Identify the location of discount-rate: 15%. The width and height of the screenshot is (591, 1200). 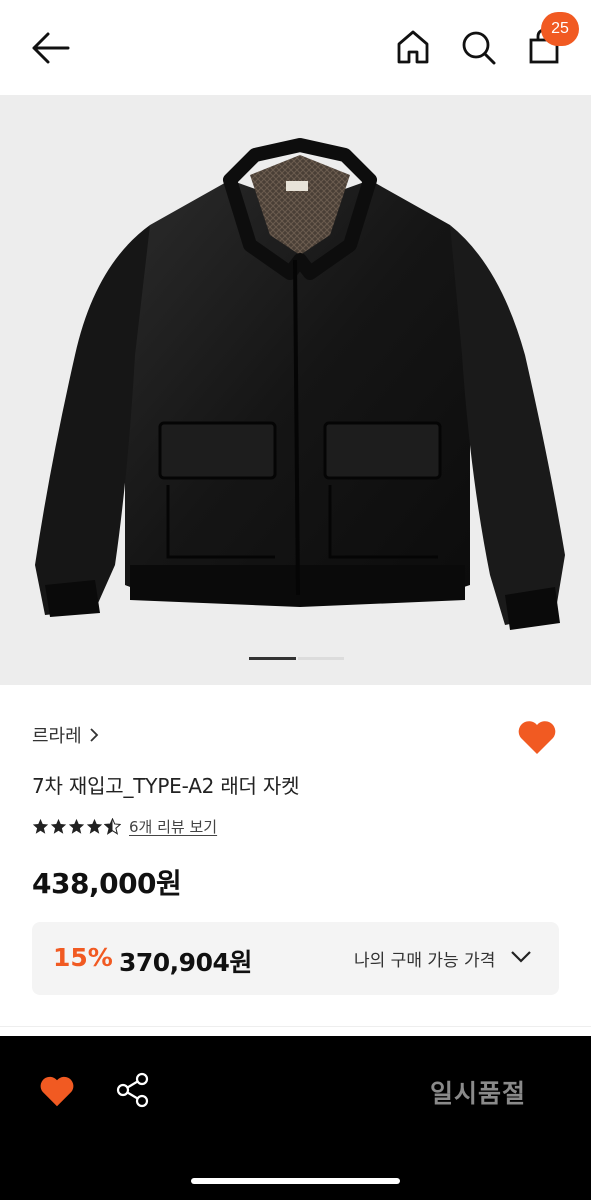
(83, 957).